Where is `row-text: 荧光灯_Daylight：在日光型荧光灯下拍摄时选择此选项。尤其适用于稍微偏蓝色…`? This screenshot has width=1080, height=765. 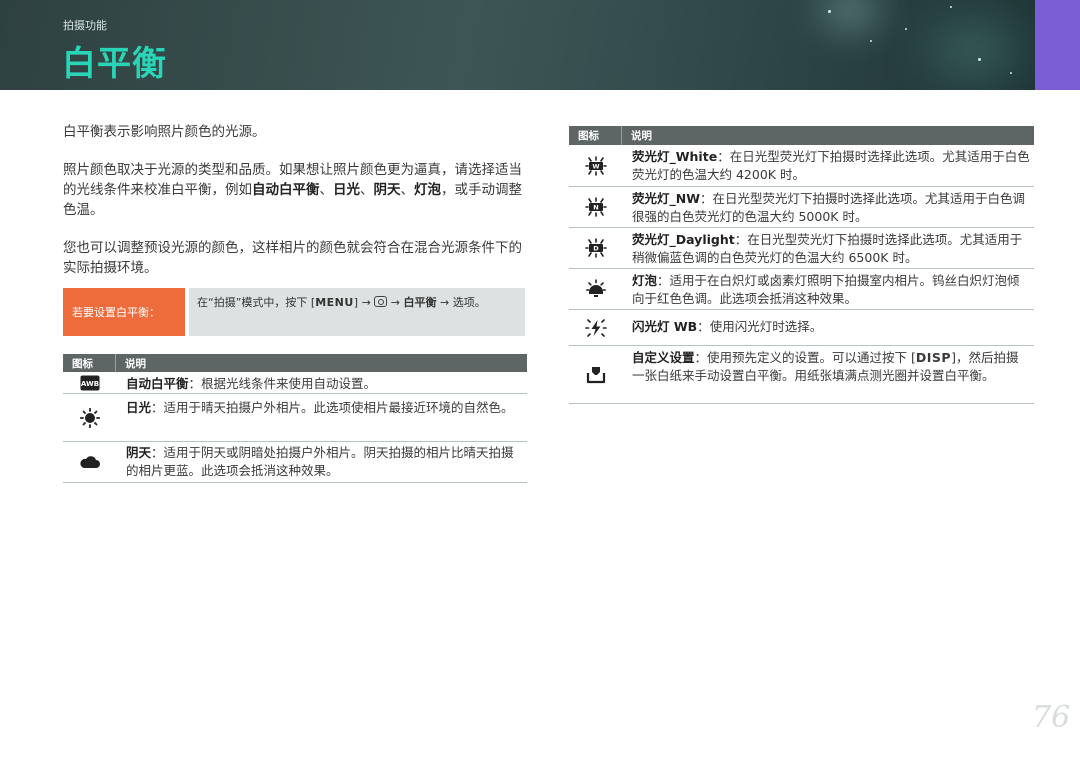 row-text: 荧光灯_Daylight：在日光型荧光灯下拍摄时选择此选项。尤其适用于稍微偏蓝色… is located at coordinates (827, 248).